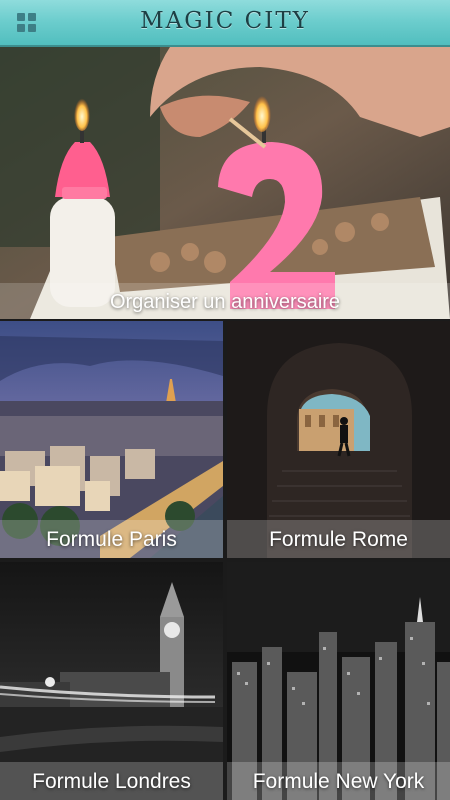  What do you see at coordinates (338, 439) in the screenshot?
I see `tile-rome: Formule Rome` at bounding box center [338, 439].